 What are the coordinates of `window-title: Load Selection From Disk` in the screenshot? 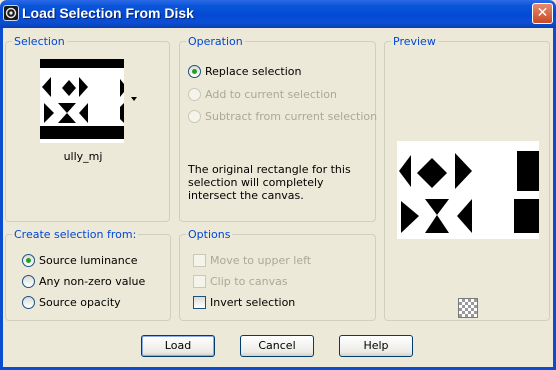 It's located at (108, 13).